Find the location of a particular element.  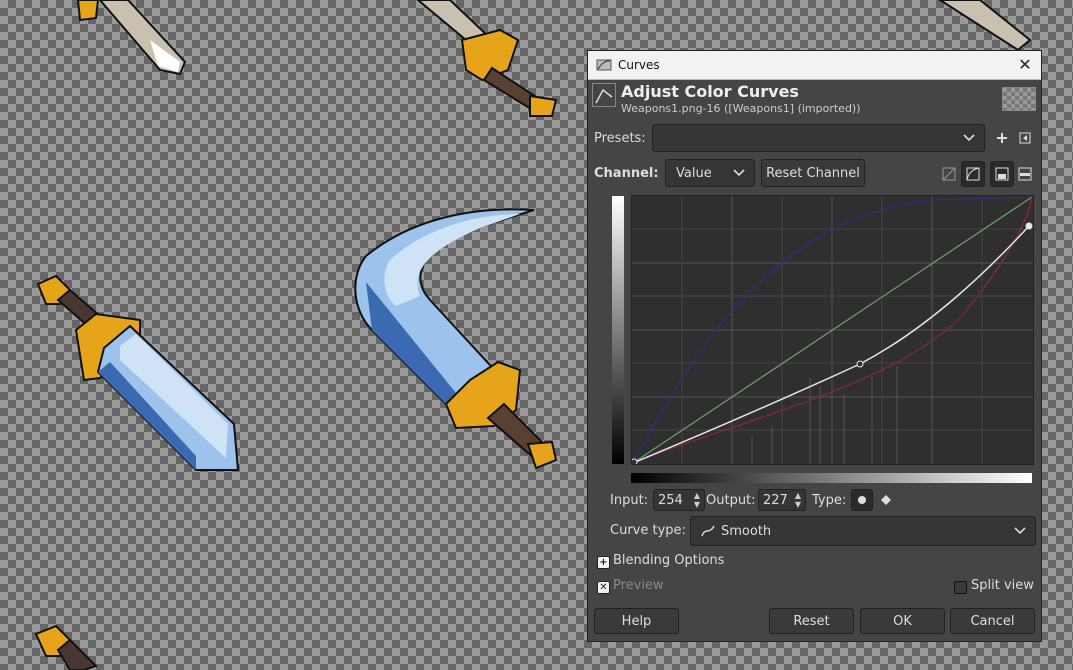

curve-type-combo: Smooth is located at coordinates (863, 531).